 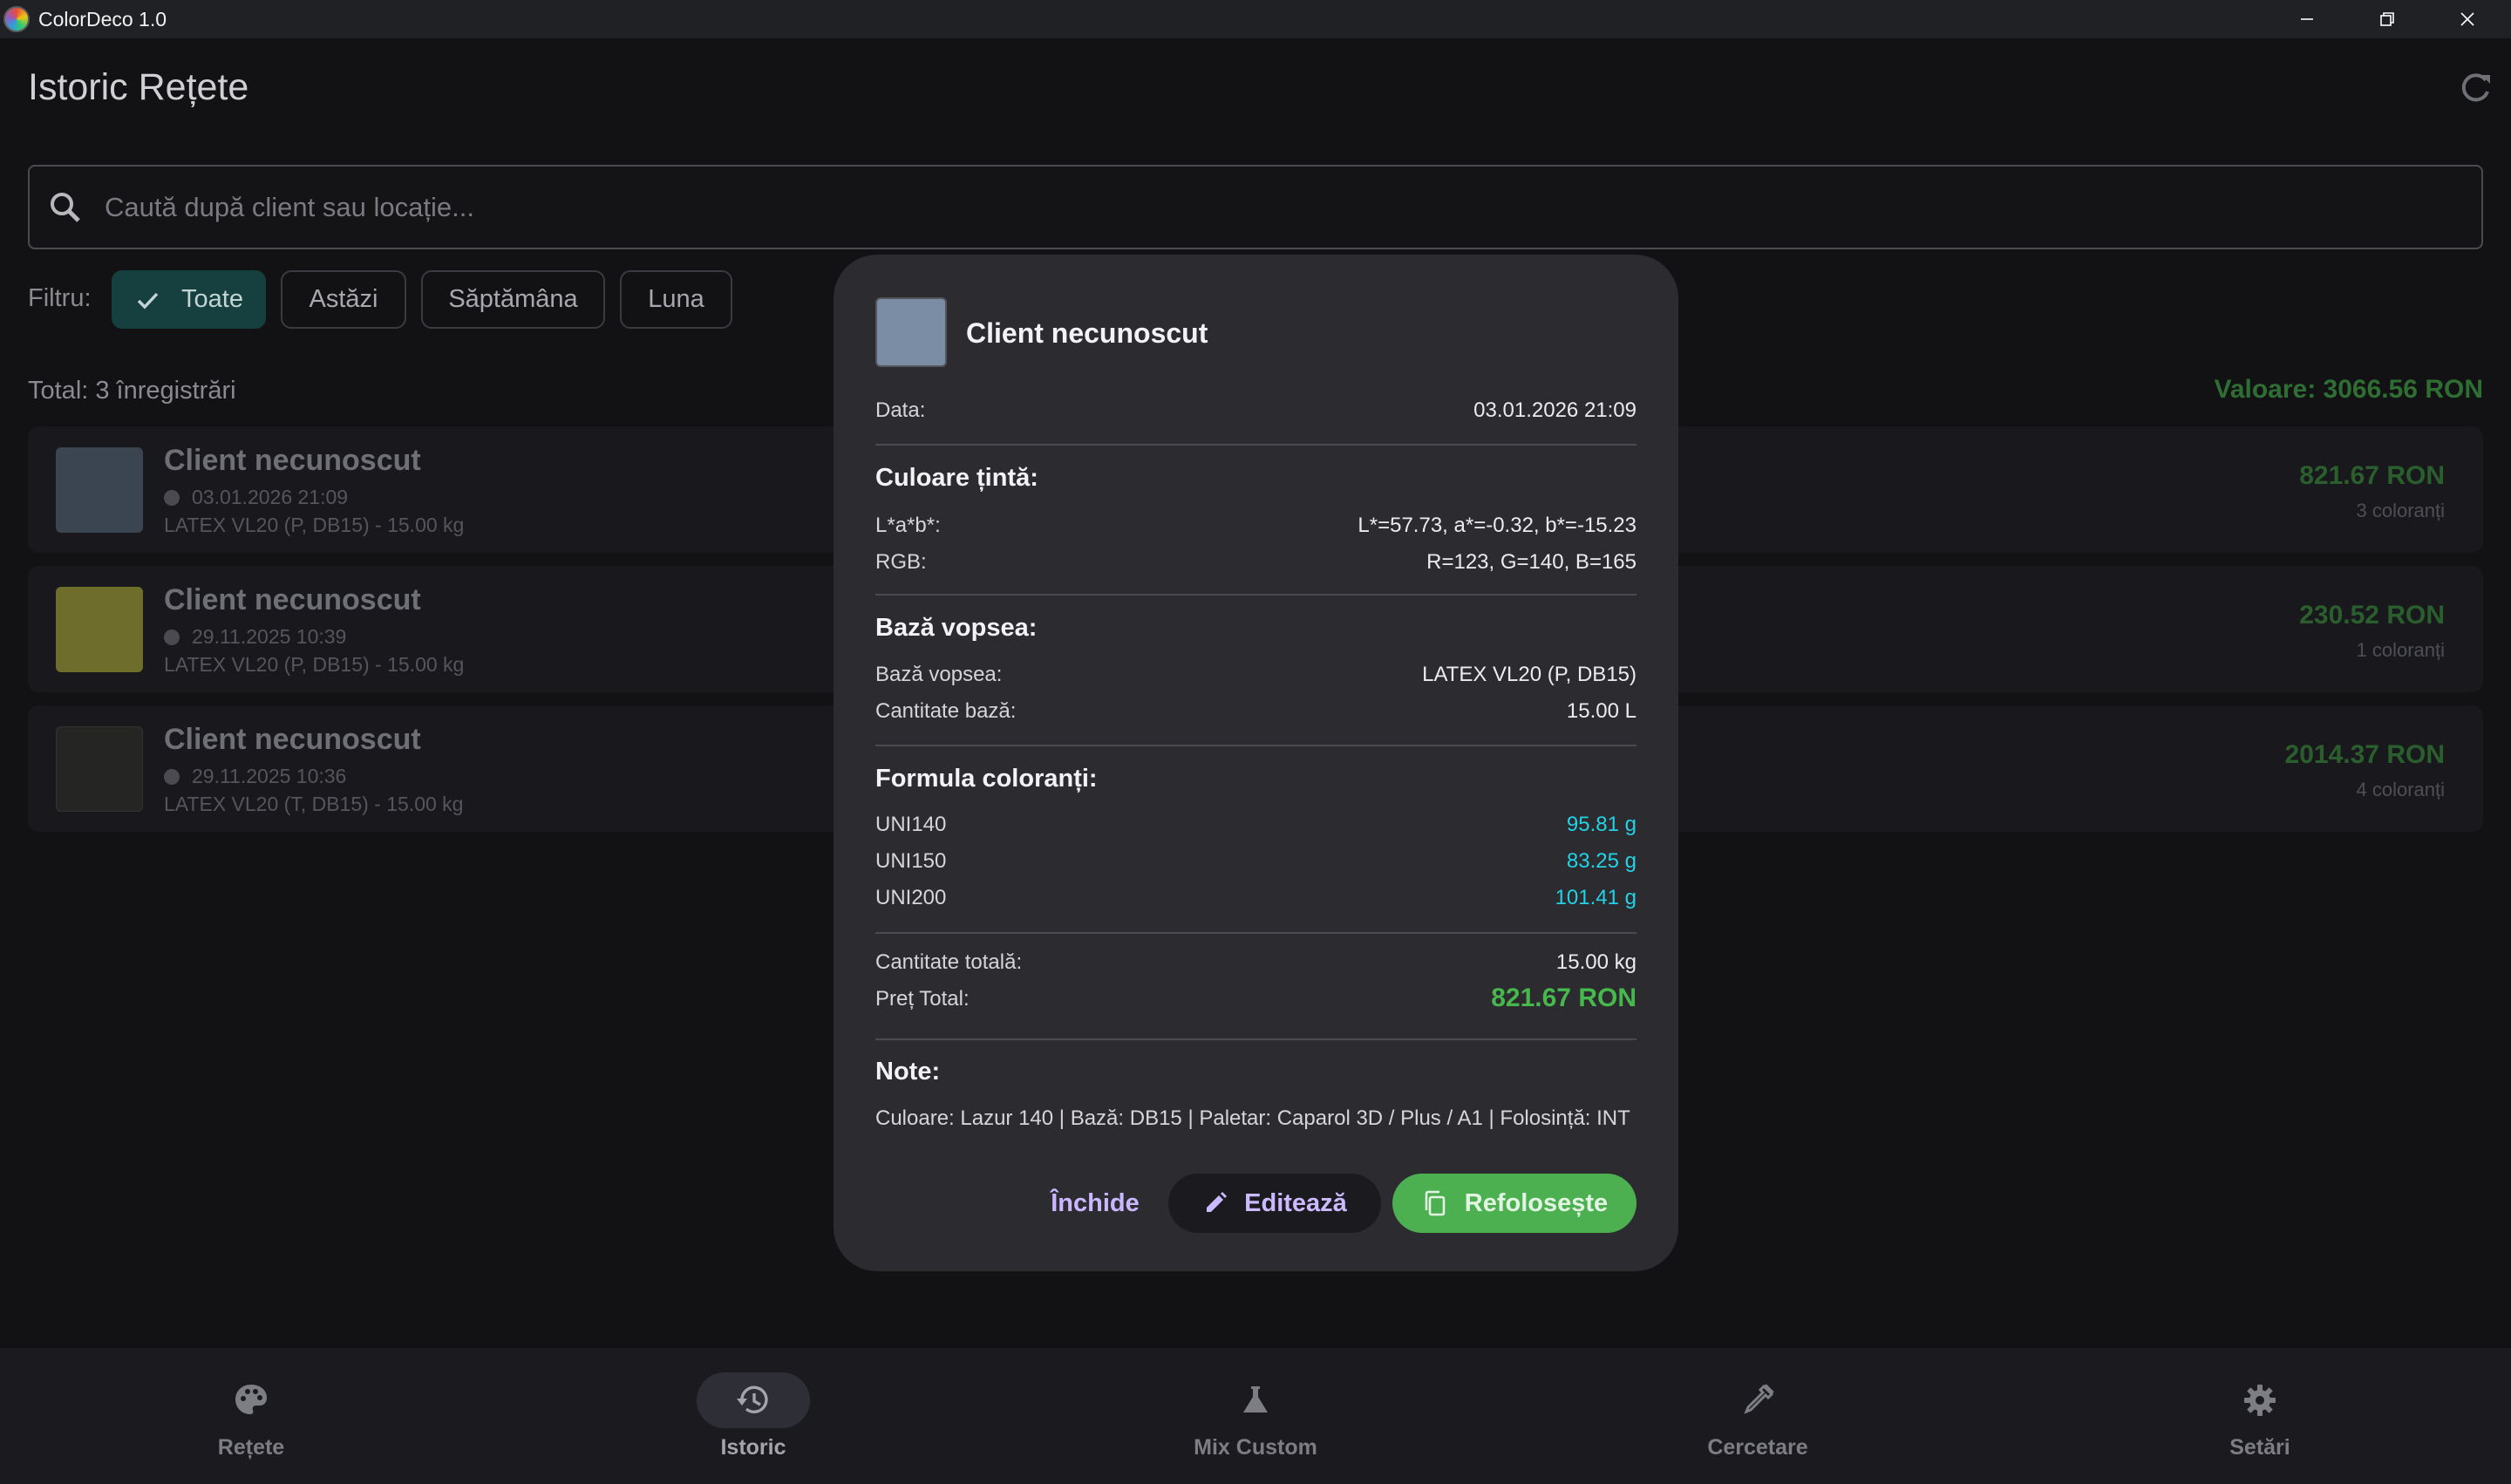 I want to click on nav-item-mix-custom: Mix Custom, so click(x=1255, y=1416).